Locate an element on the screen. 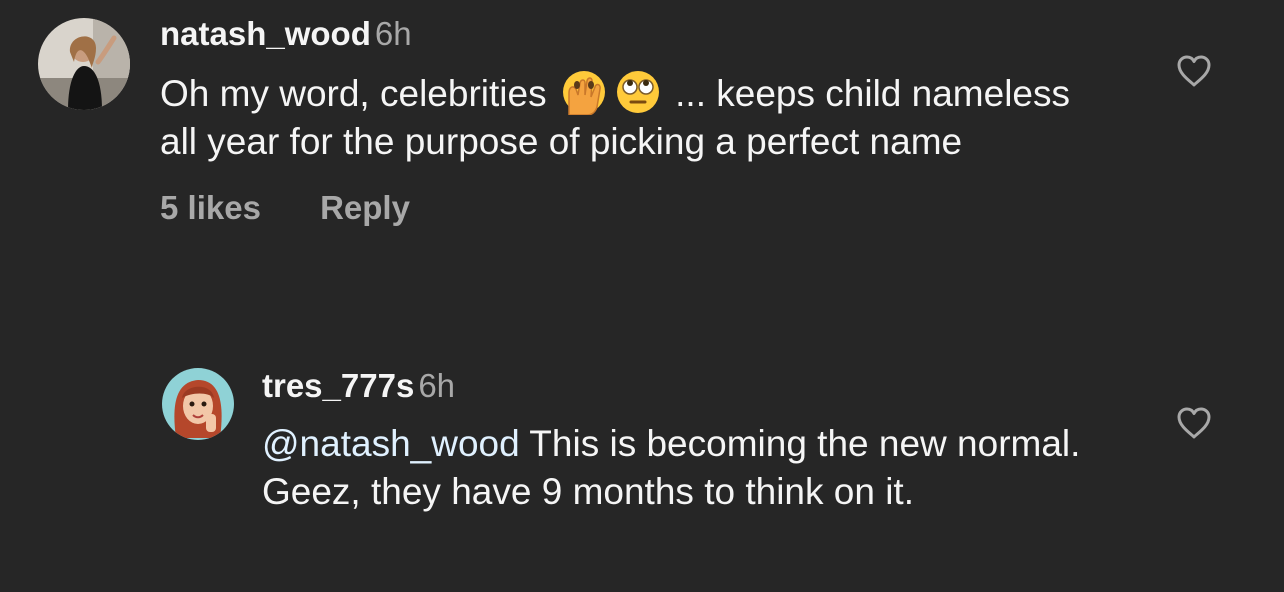 The width and height of the screenshot is (1284, 592). likes-count: 5 likes is located at coordinates (210, 208).